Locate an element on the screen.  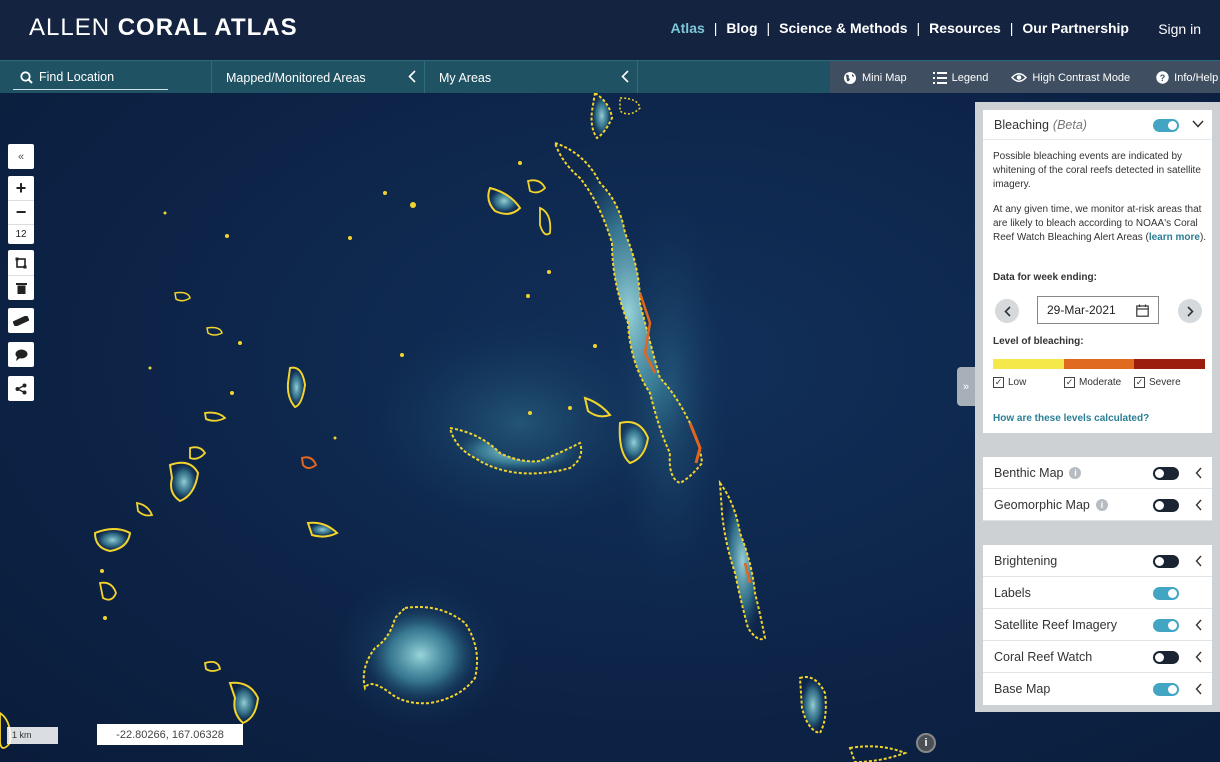
search-icon is located at coordinates (26, 77).